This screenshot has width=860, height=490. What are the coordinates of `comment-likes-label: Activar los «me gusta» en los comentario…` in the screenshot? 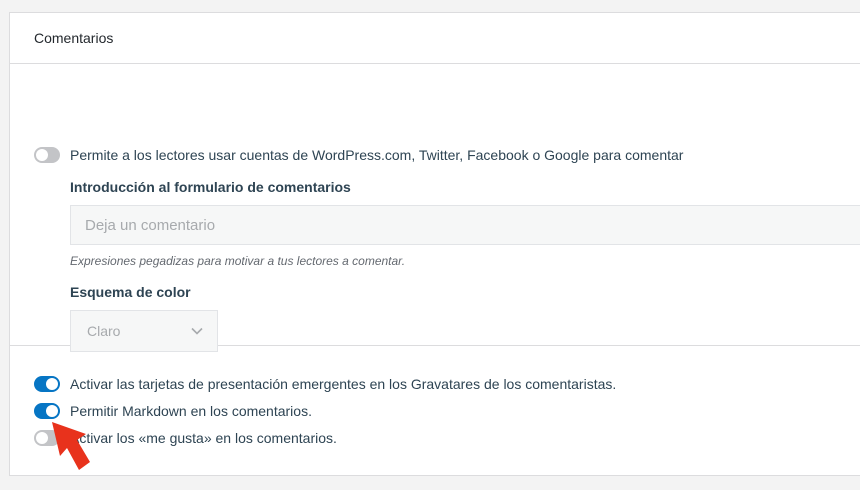 It's located at (203, 438).